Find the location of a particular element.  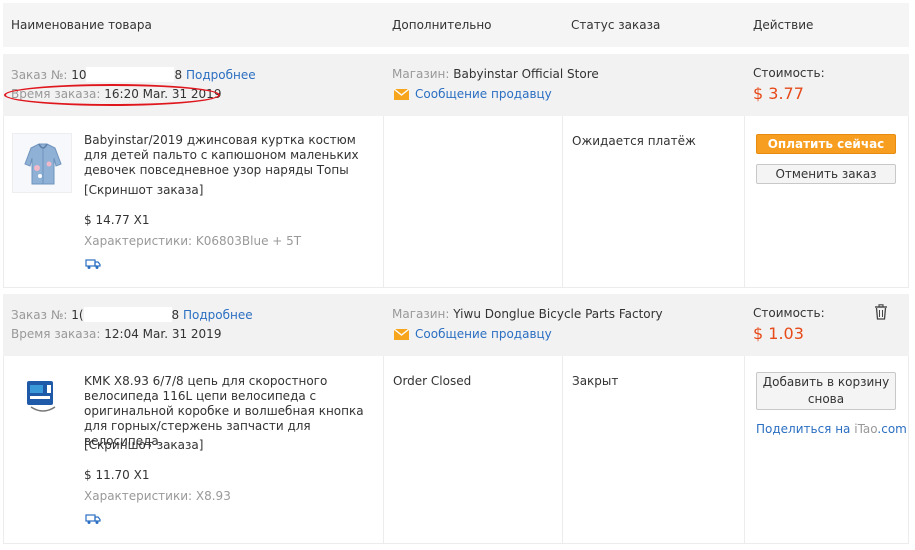

pay-now-button: Оплатить сейчас is located at coordinates (826, 144).